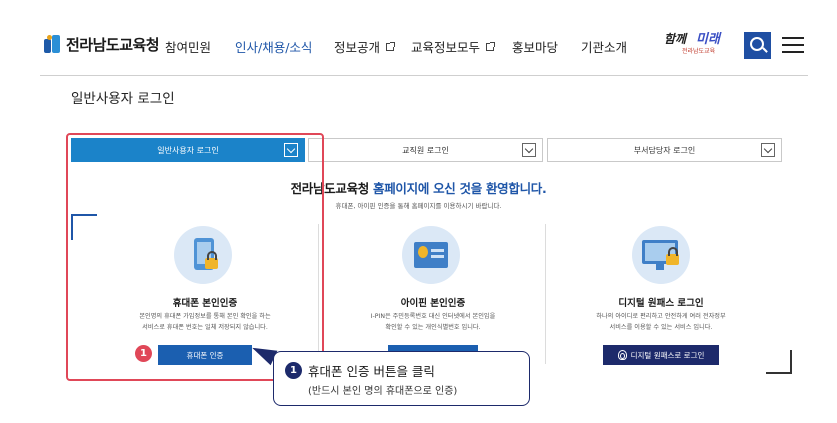 This screenshot has width=837, height=423. Describe the element at coordinates (664, 150) in the screenshot. I see `tab-department-manager: 부서담당자 로그인` at that location.